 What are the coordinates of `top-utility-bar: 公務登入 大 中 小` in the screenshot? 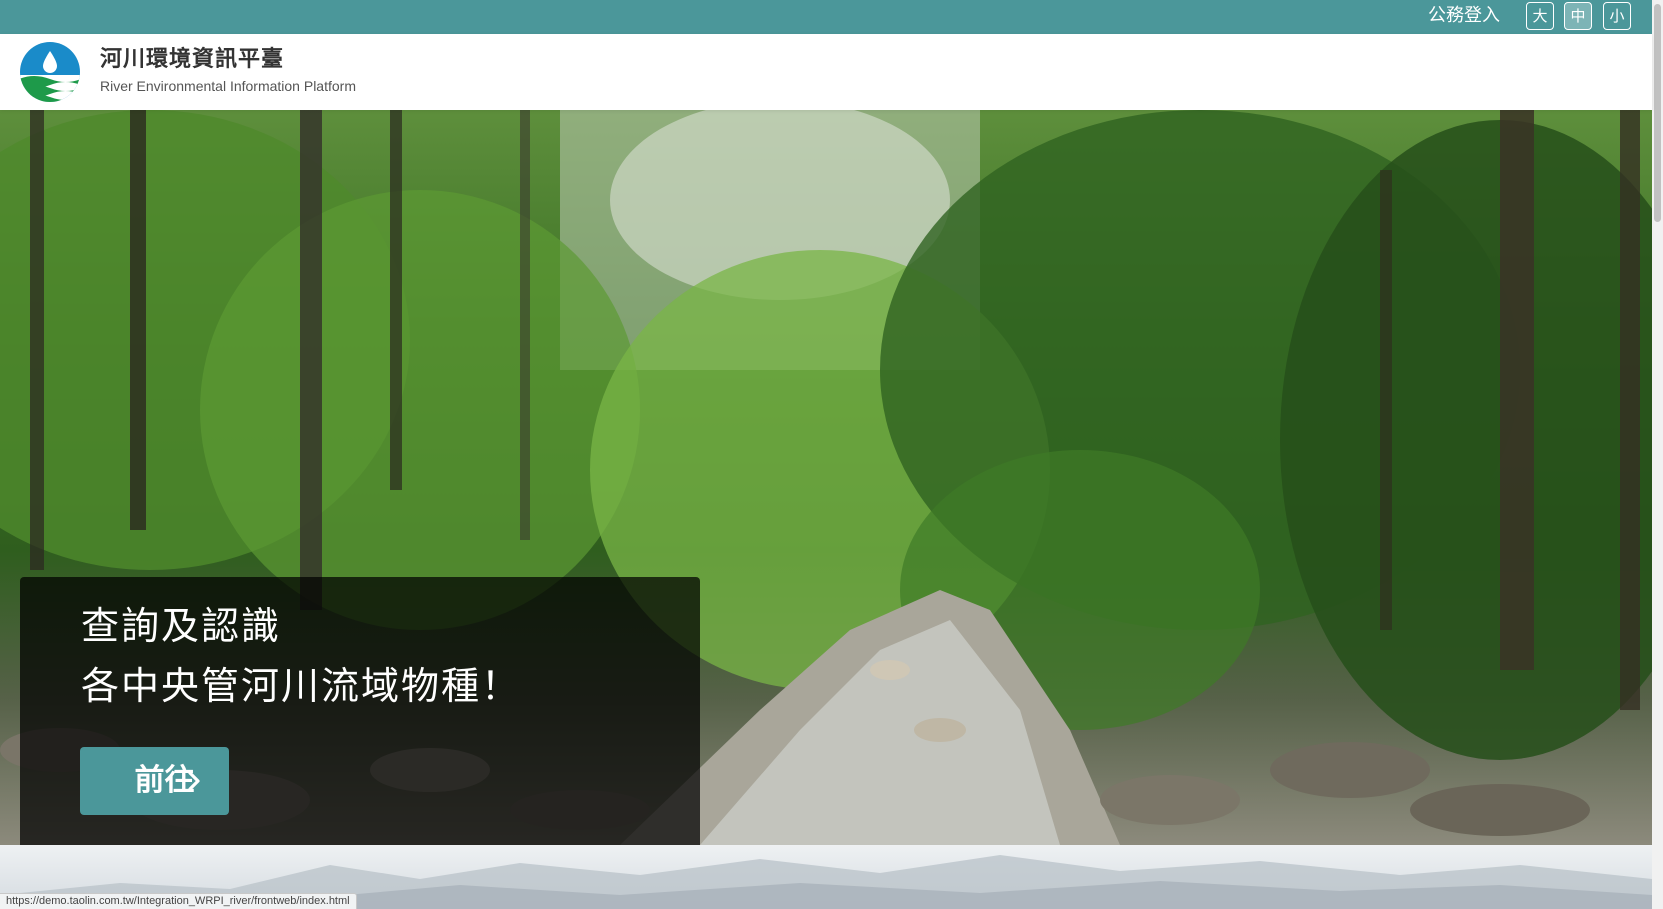 It's located at (826, 17).